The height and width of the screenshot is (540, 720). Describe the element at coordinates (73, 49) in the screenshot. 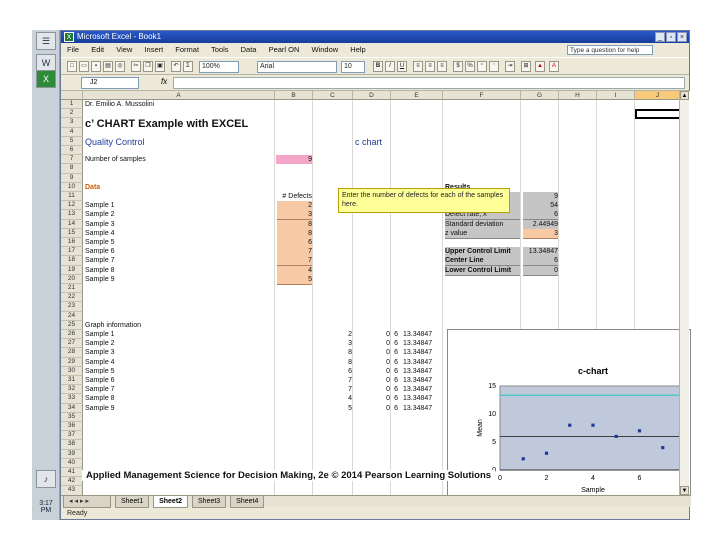

I see `menu-file: File` at that location.